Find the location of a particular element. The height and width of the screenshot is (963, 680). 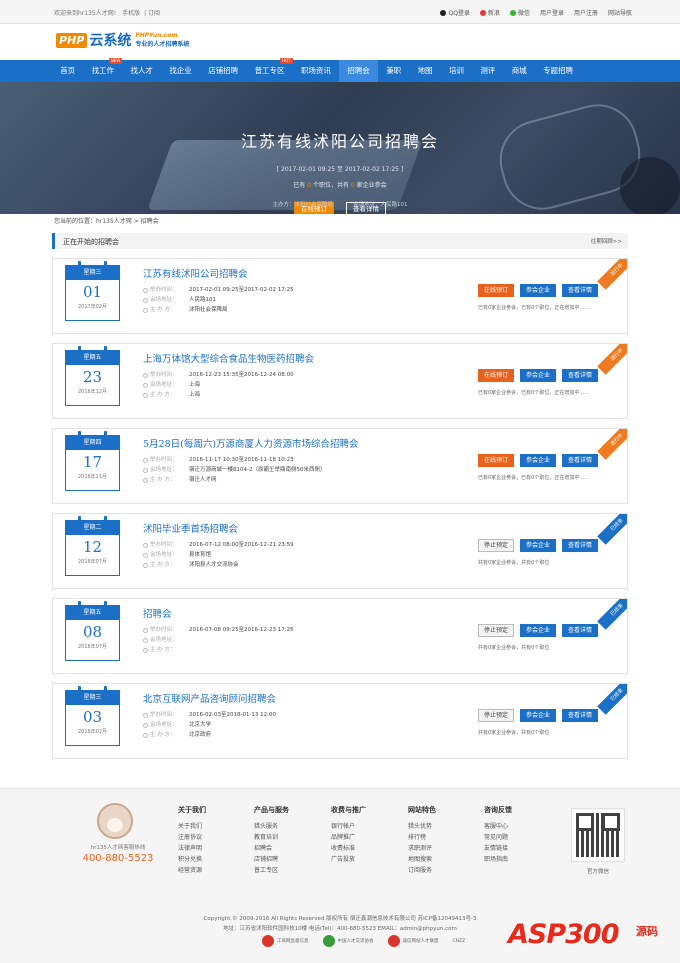

site-nav: 网站导航 is located at coordinates (620, 12).